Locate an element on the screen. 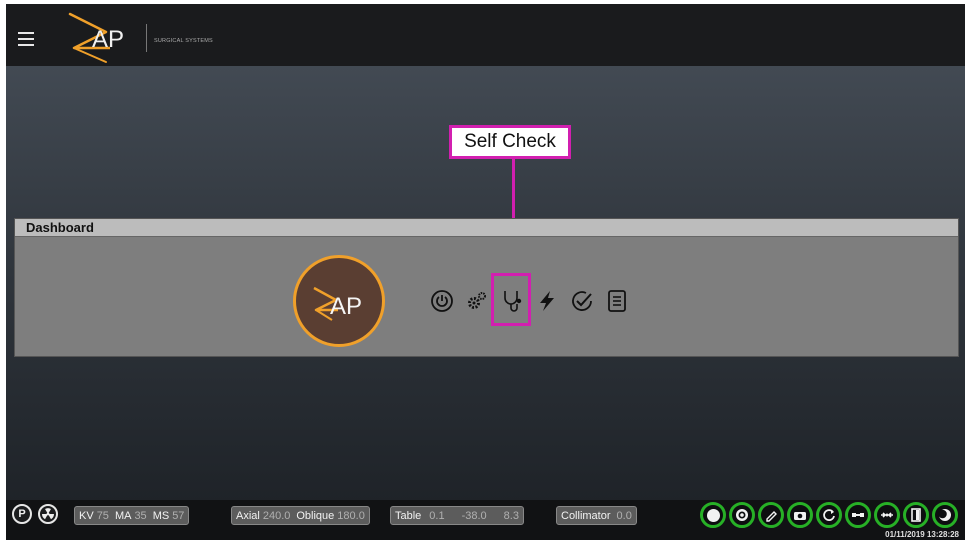 The width and height of the screenshot is (971, 544). pen-icon is located at coordinates (771, 515).